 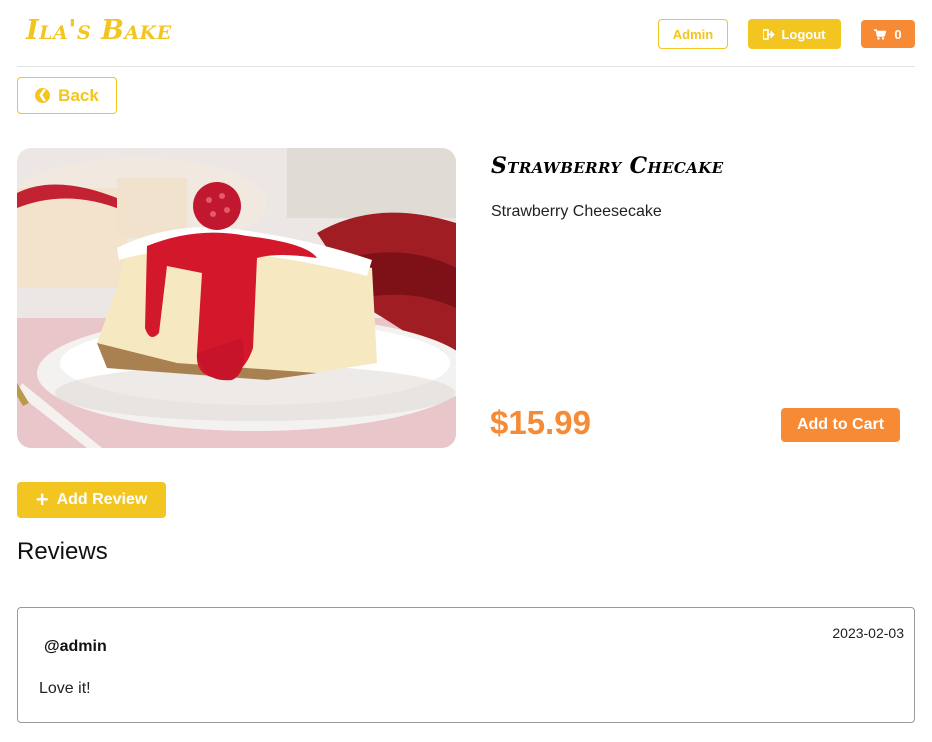 What do you see at coordinates (78, 95) in the screenshot?
I see `back-label: Back` at bounding box center [78, 95].